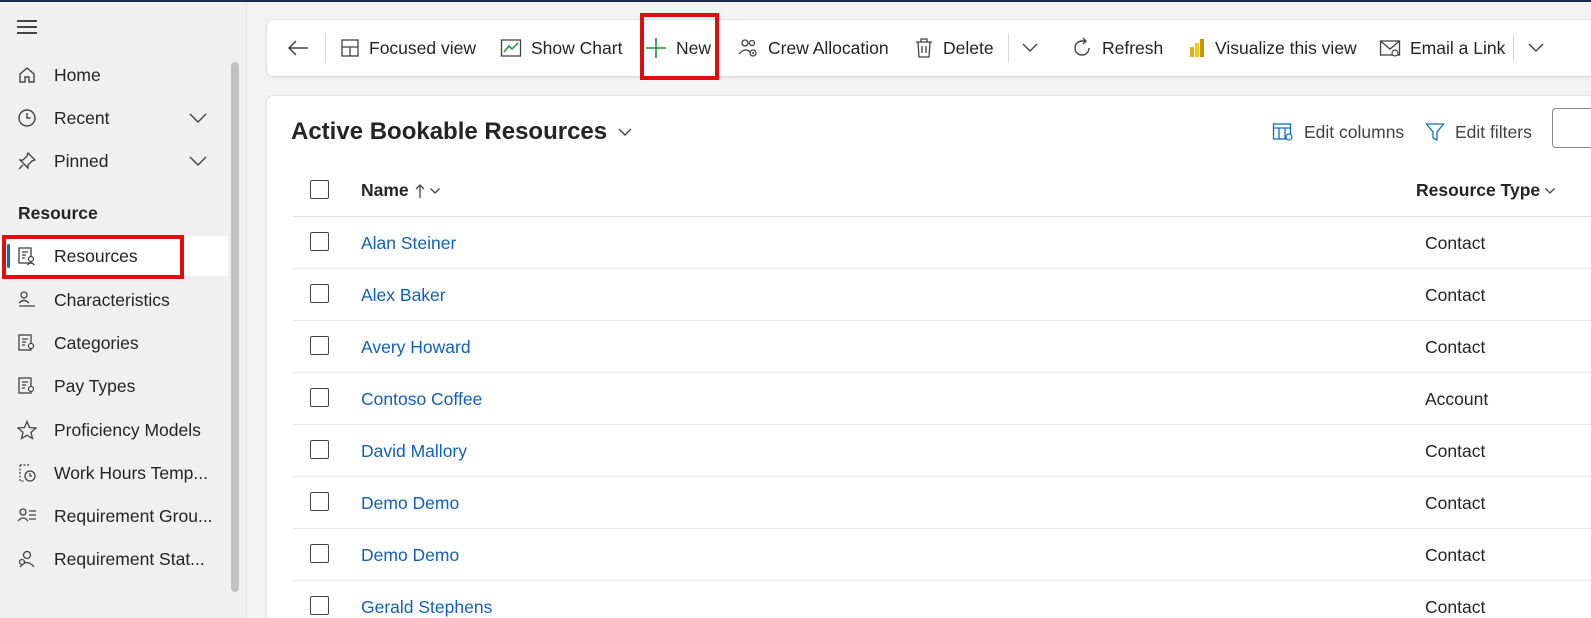  What do you see at coordinates (678, 48) in the screenshot?
I see `new-button: New` at bounding box center [678, 48].